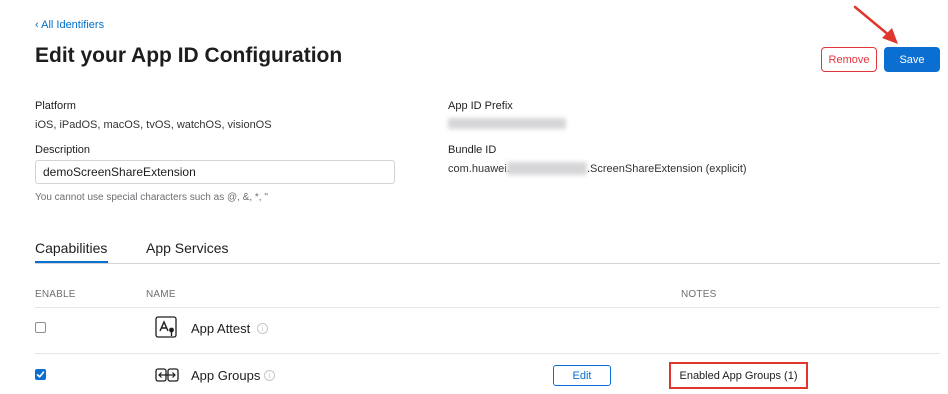 This screenshot has height=394, width=948. What do you see at coordinates (221, 328) in the screenshot?
I see `app-attest-name: App Attest` at bounding box center [221, 328].